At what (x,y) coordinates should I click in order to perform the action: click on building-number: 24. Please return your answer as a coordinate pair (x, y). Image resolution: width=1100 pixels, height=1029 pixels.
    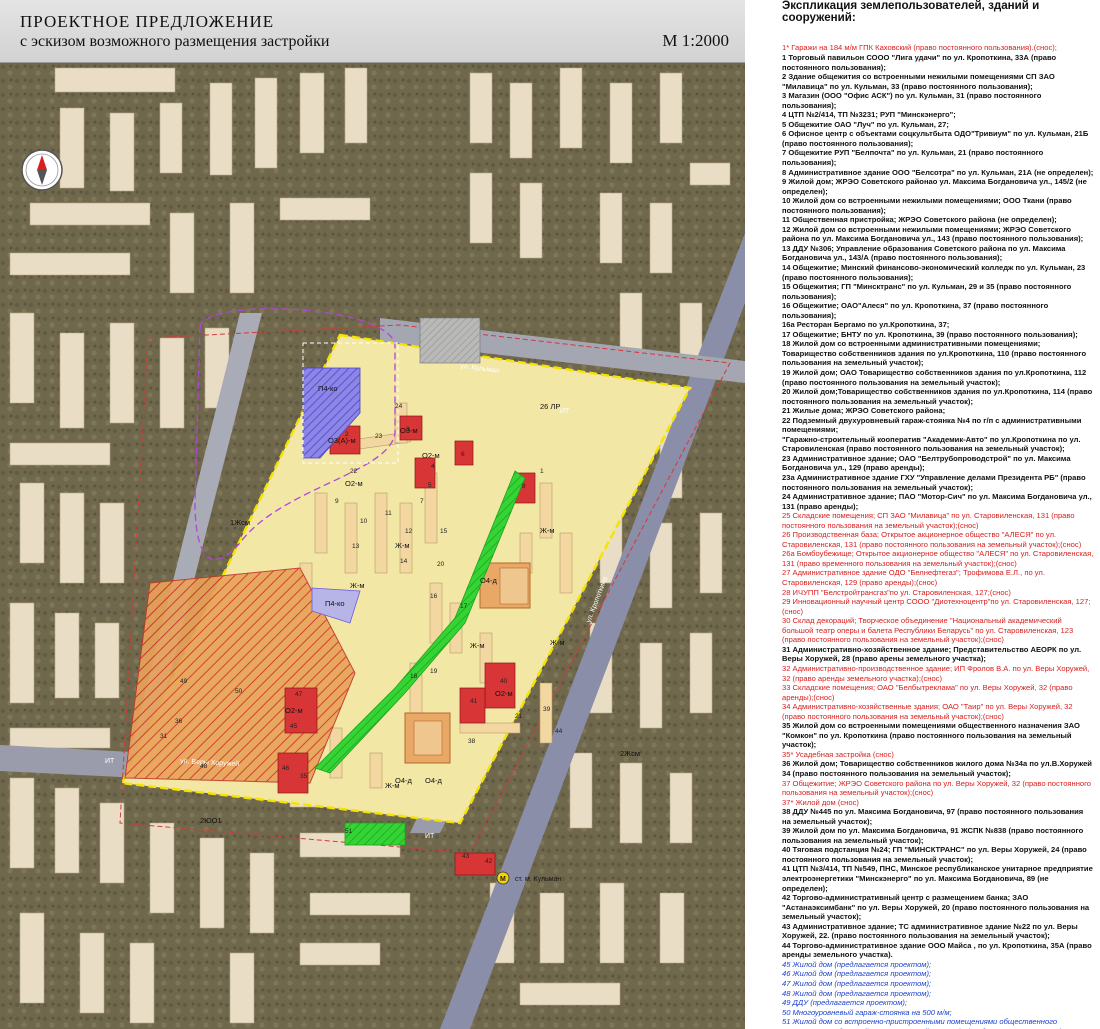
    Looking at the image, I should click on (399, 406).